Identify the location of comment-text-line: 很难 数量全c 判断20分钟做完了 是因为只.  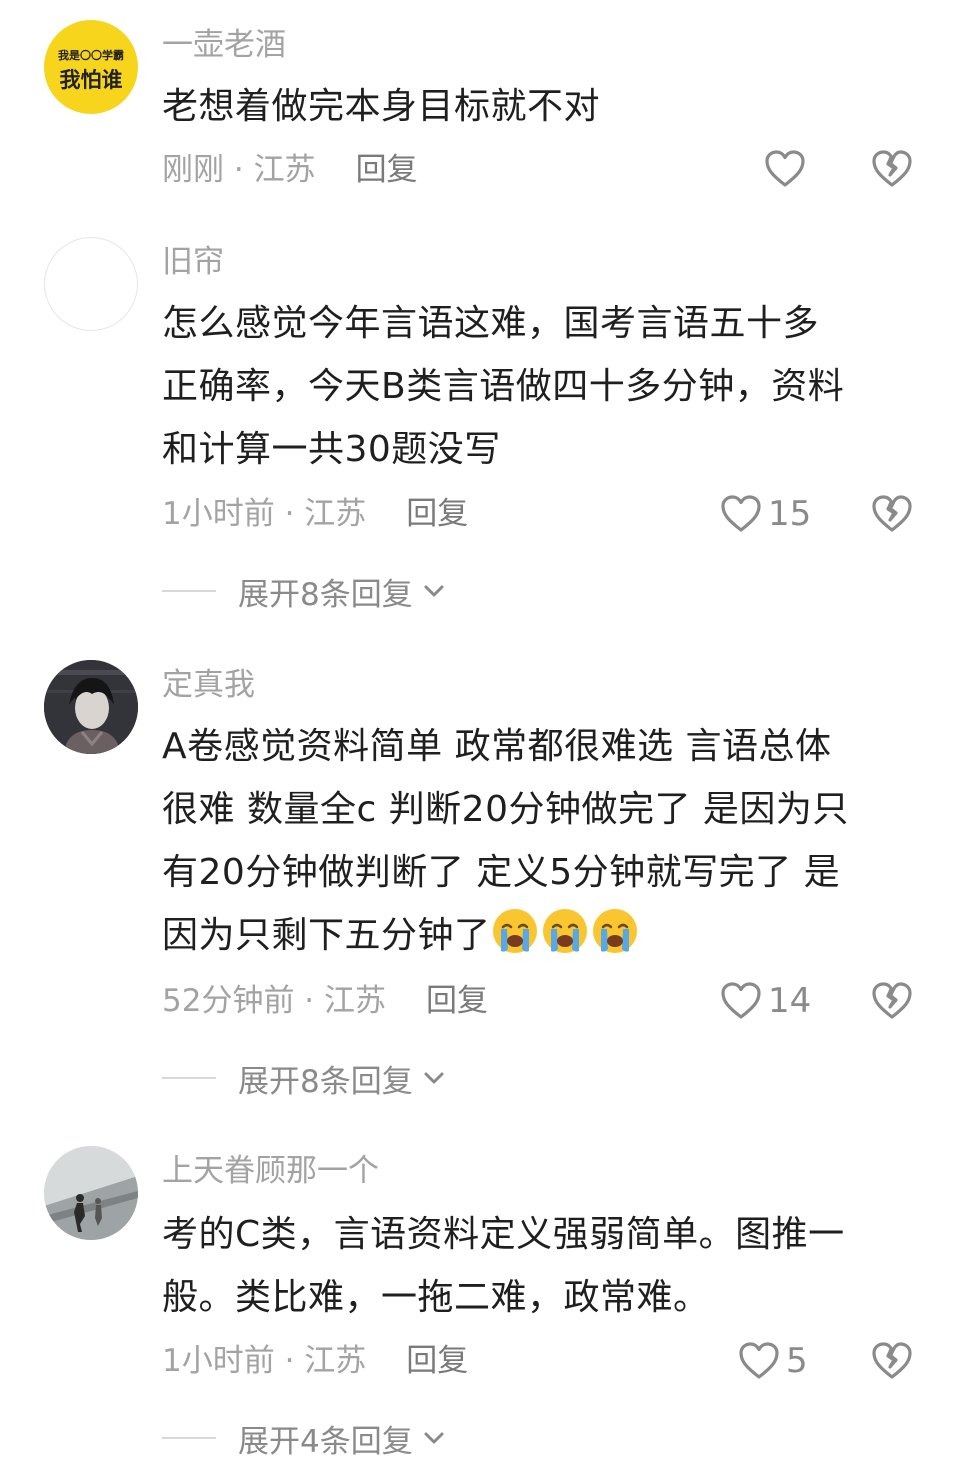
(505, 809).